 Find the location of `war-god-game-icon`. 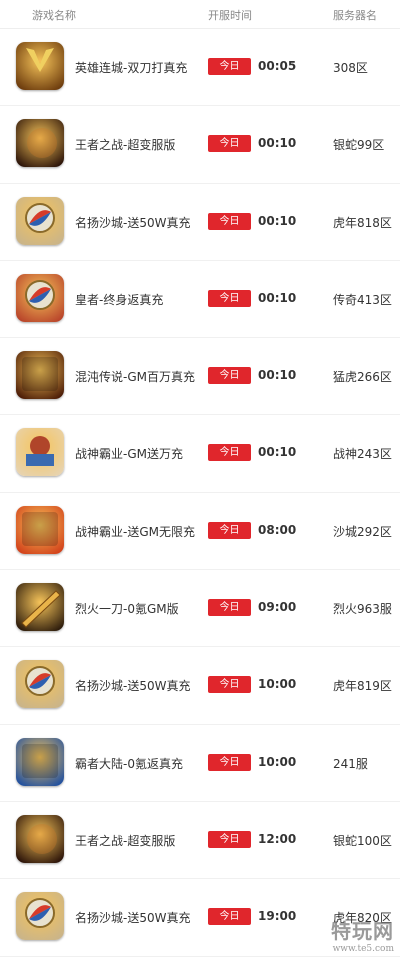

war-god-game-icon is located at coordinates (40, 452).